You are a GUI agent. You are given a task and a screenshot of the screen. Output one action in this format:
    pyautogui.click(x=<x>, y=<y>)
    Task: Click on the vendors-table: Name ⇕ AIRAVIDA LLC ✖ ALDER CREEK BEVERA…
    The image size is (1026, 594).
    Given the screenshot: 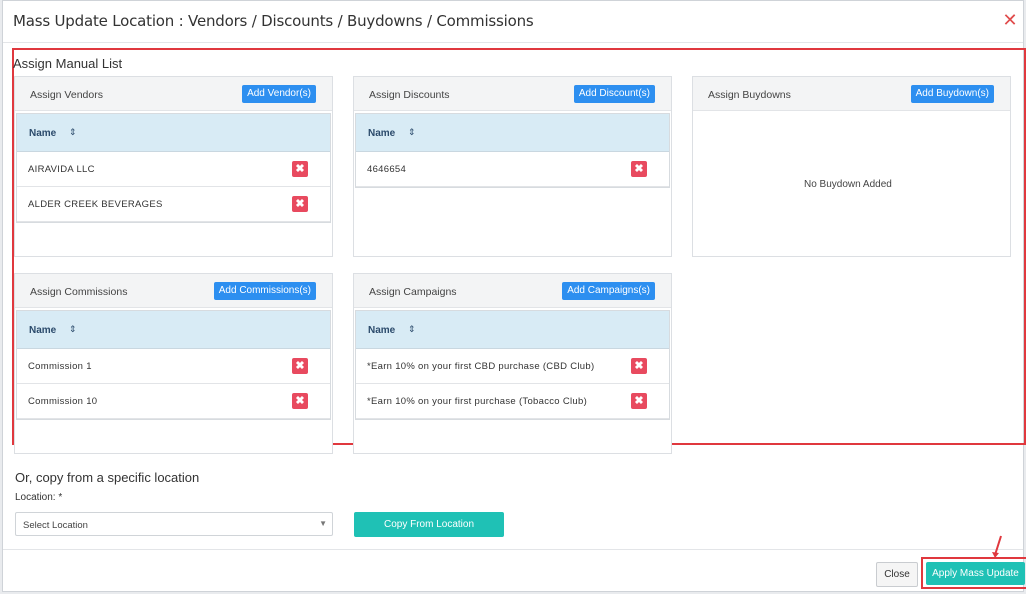 What is the action you would take?
    pyautogui.click(x=173, y=168)
    